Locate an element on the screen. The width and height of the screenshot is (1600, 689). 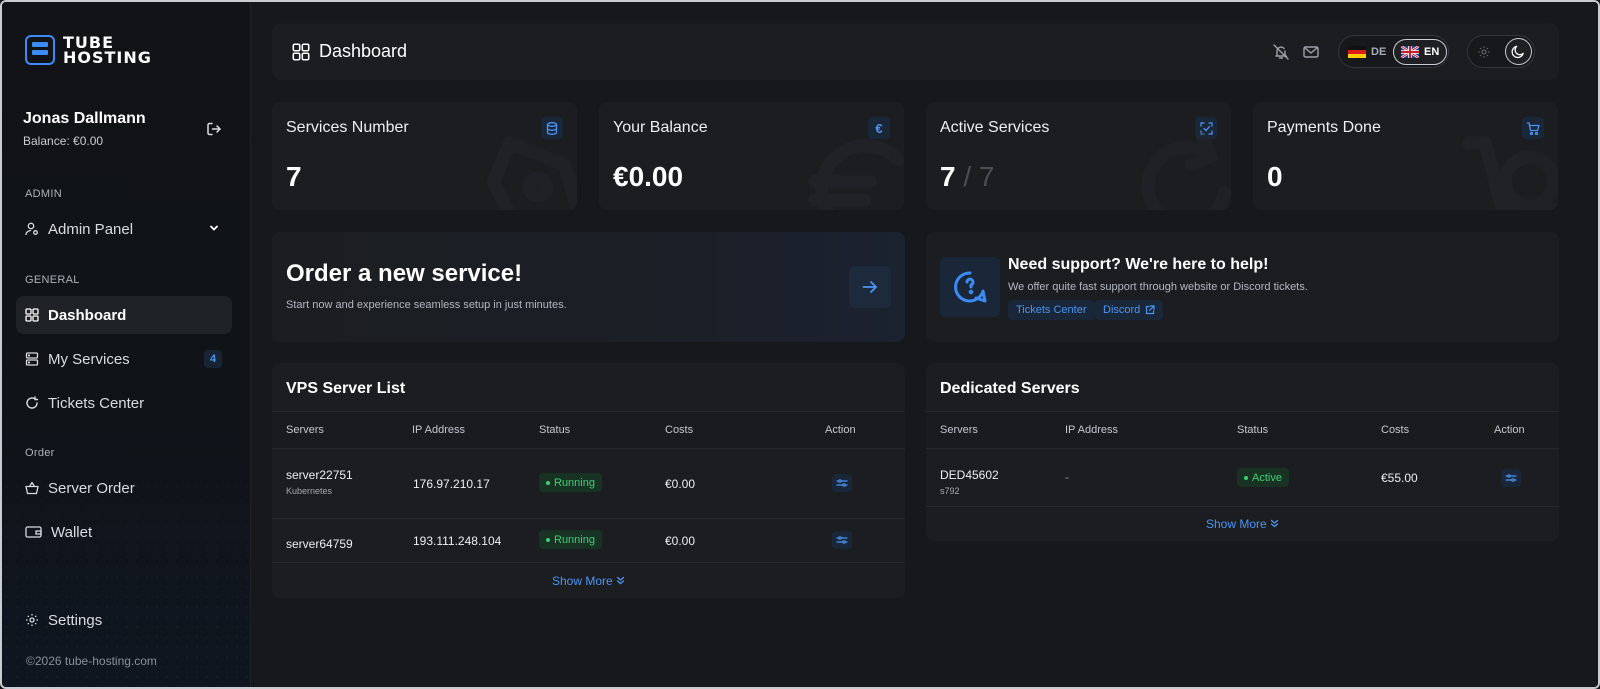
tickets-center-button: Tickets Center is located at coordinates (1051, 310).